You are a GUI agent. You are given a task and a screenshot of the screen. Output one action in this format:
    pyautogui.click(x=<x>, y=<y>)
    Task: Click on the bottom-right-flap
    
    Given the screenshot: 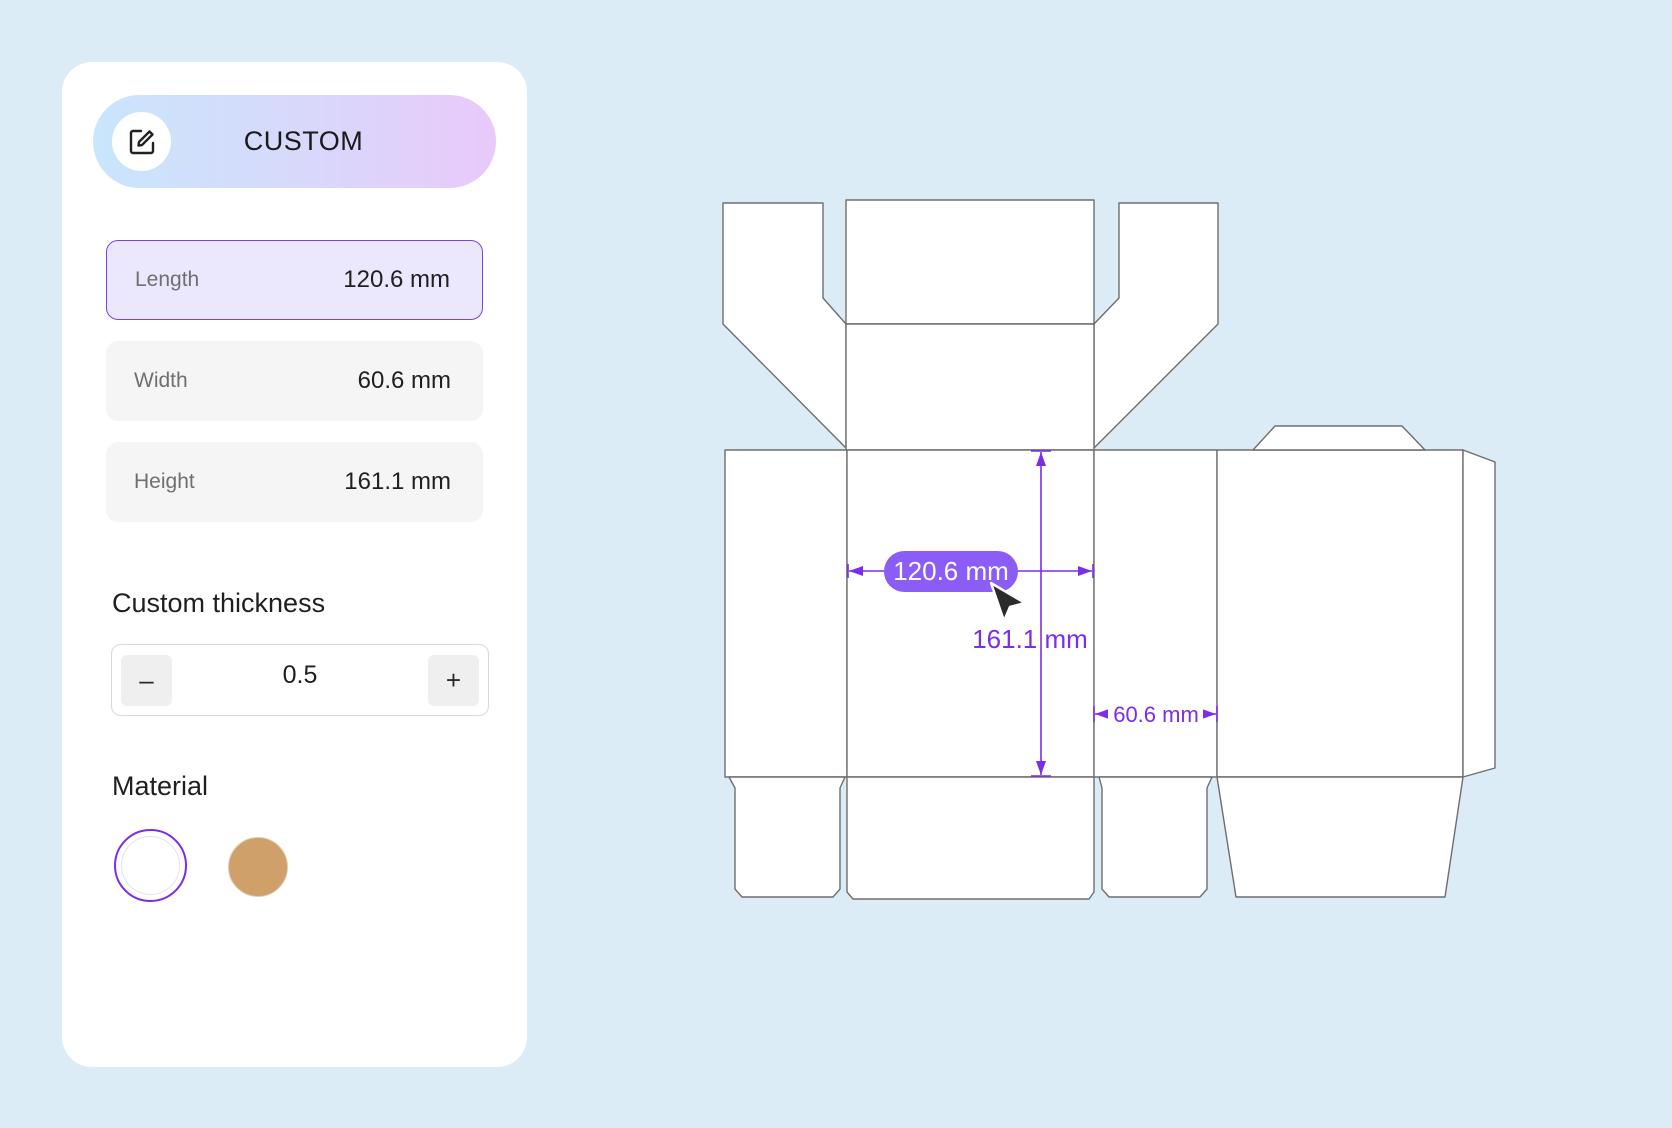 What is the action you would take?
    pyautogui.click(x=1155, y=837)
    